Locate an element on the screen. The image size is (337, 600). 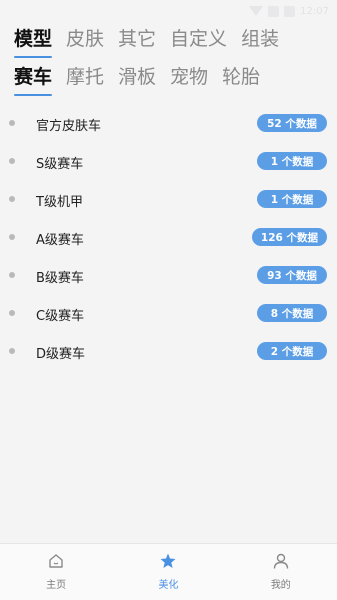
count-badge: 52 个数据 is located at coordinates (292, 123).